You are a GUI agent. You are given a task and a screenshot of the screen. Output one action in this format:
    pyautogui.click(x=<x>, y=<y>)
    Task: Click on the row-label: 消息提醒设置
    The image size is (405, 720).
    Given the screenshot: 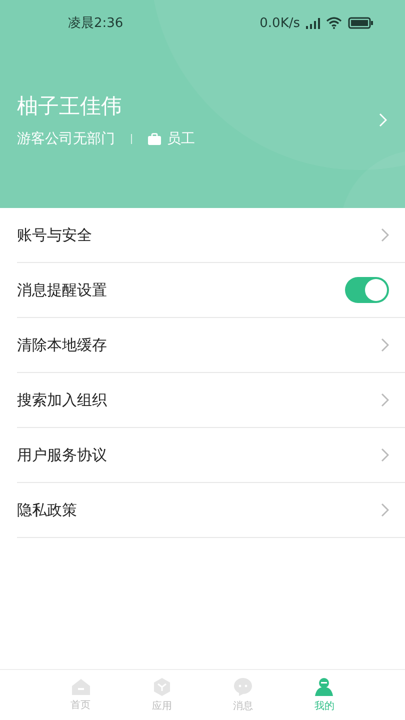 What is the action you would take?
    pyautogui.click(x=62, y=290)
    